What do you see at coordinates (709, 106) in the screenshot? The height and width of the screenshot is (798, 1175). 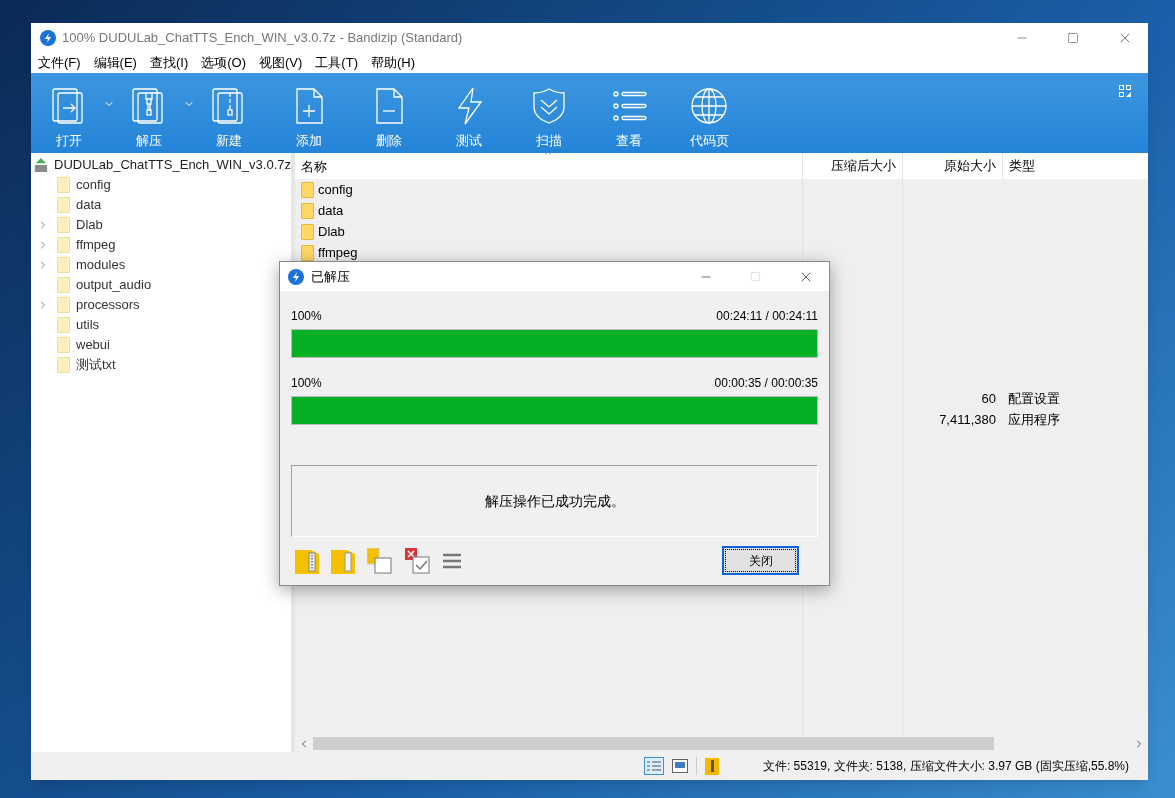 I see `globe-icon` at bounding box center [709, 106].